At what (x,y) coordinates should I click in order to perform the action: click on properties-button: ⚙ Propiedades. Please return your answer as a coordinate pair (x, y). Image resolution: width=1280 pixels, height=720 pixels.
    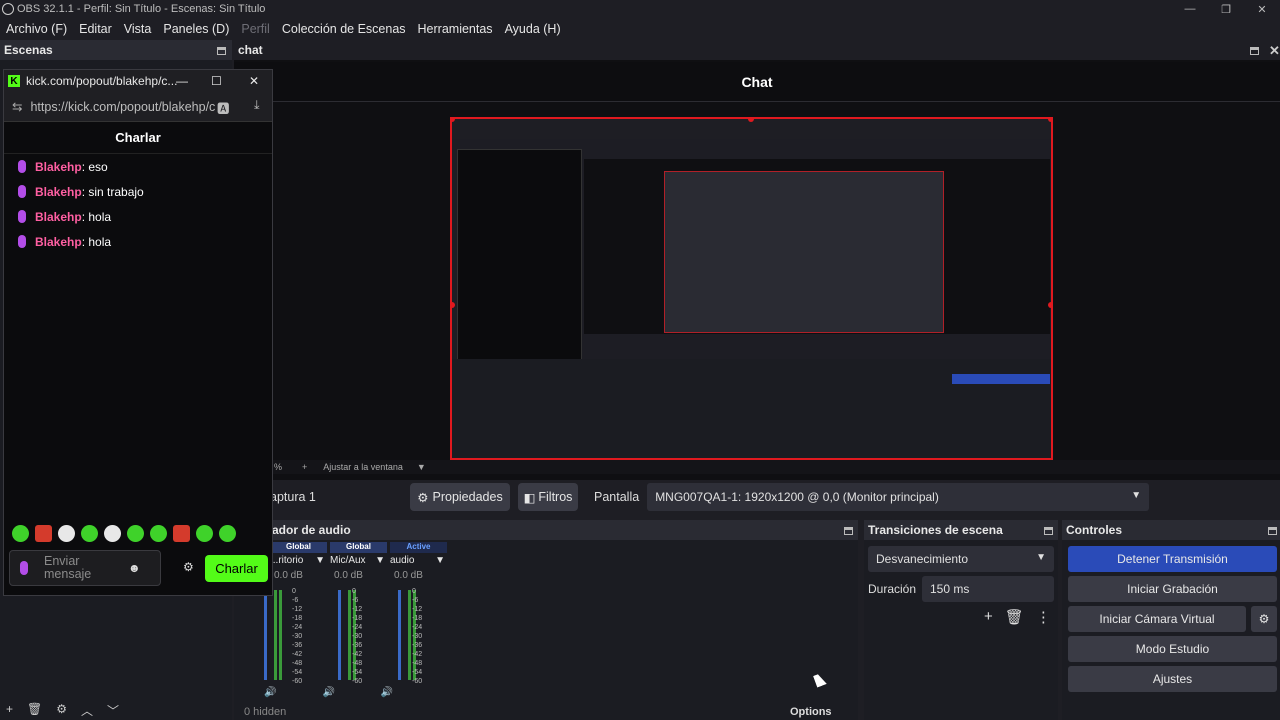
    Looking at the image, I should click on (460, 497).